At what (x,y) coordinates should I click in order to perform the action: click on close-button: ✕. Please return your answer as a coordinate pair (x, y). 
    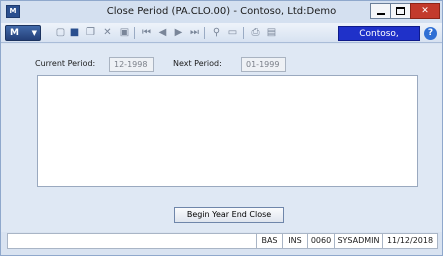
    Looking at the image, I should click on (425, 11).